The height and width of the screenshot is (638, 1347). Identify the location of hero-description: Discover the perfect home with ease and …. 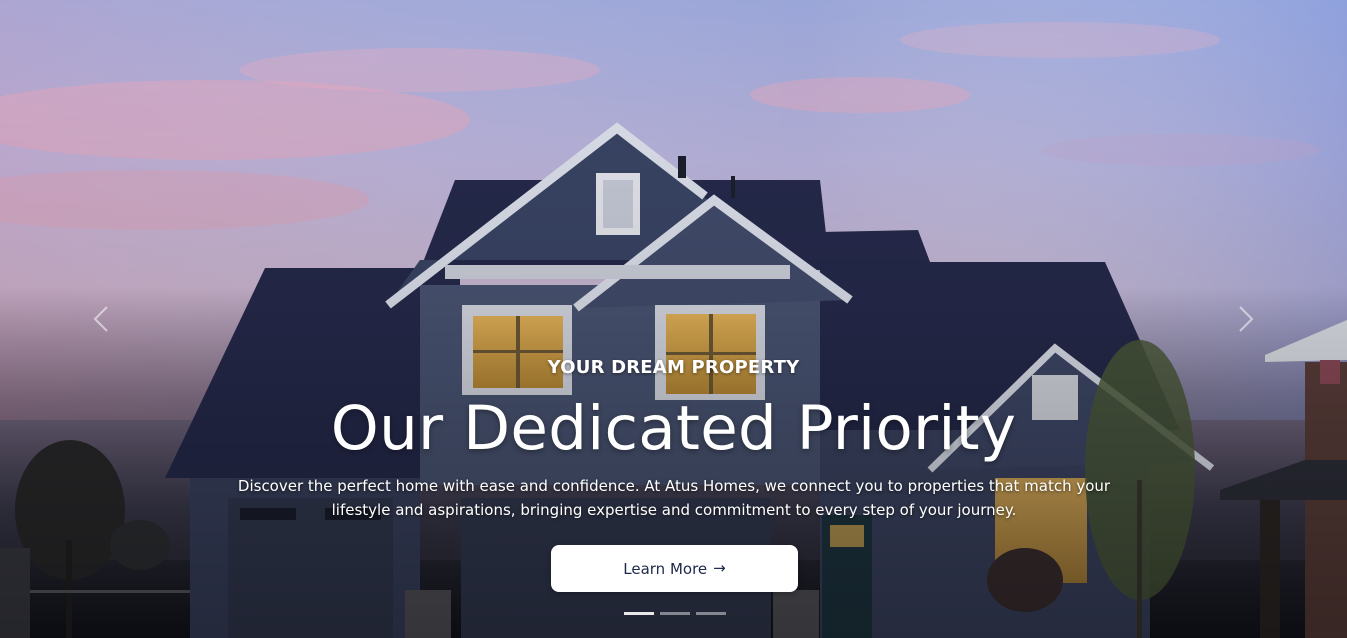
(674, 498).